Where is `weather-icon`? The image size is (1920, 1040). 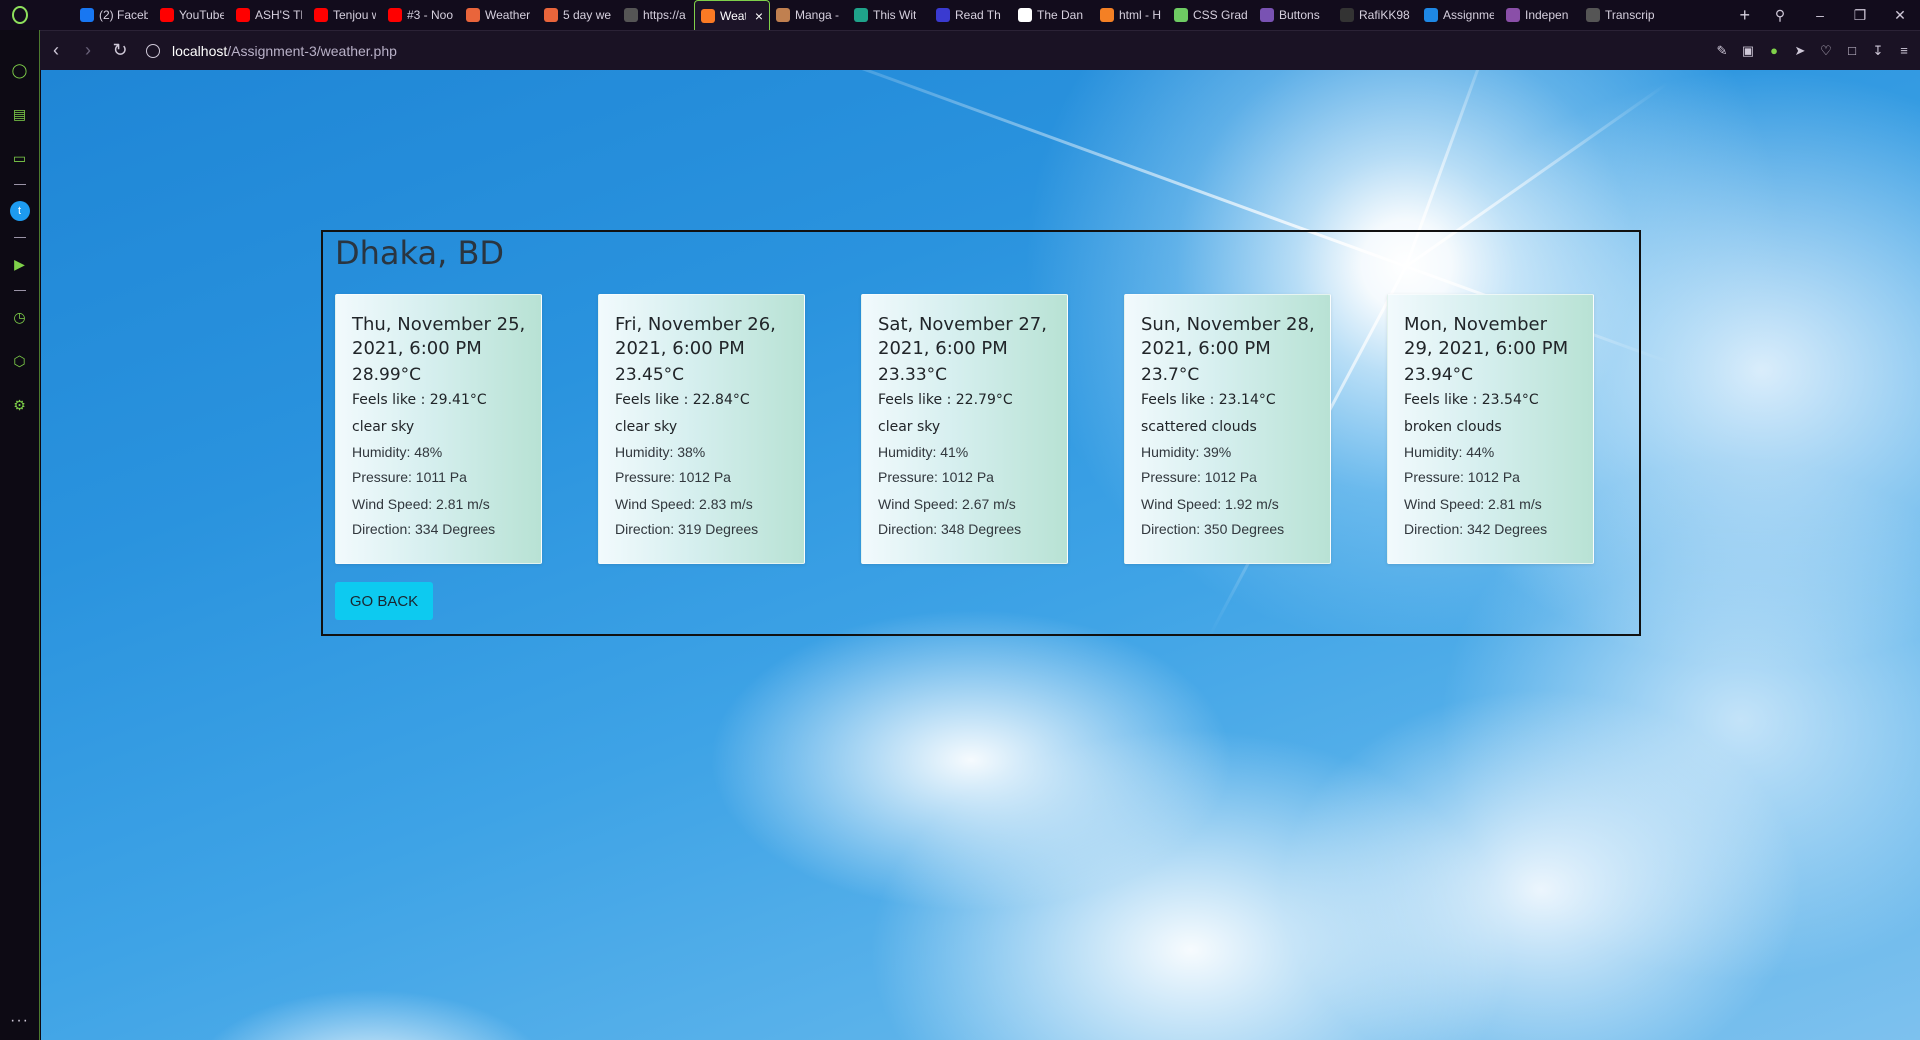 weather-icon is located at coordinates (551, 15).